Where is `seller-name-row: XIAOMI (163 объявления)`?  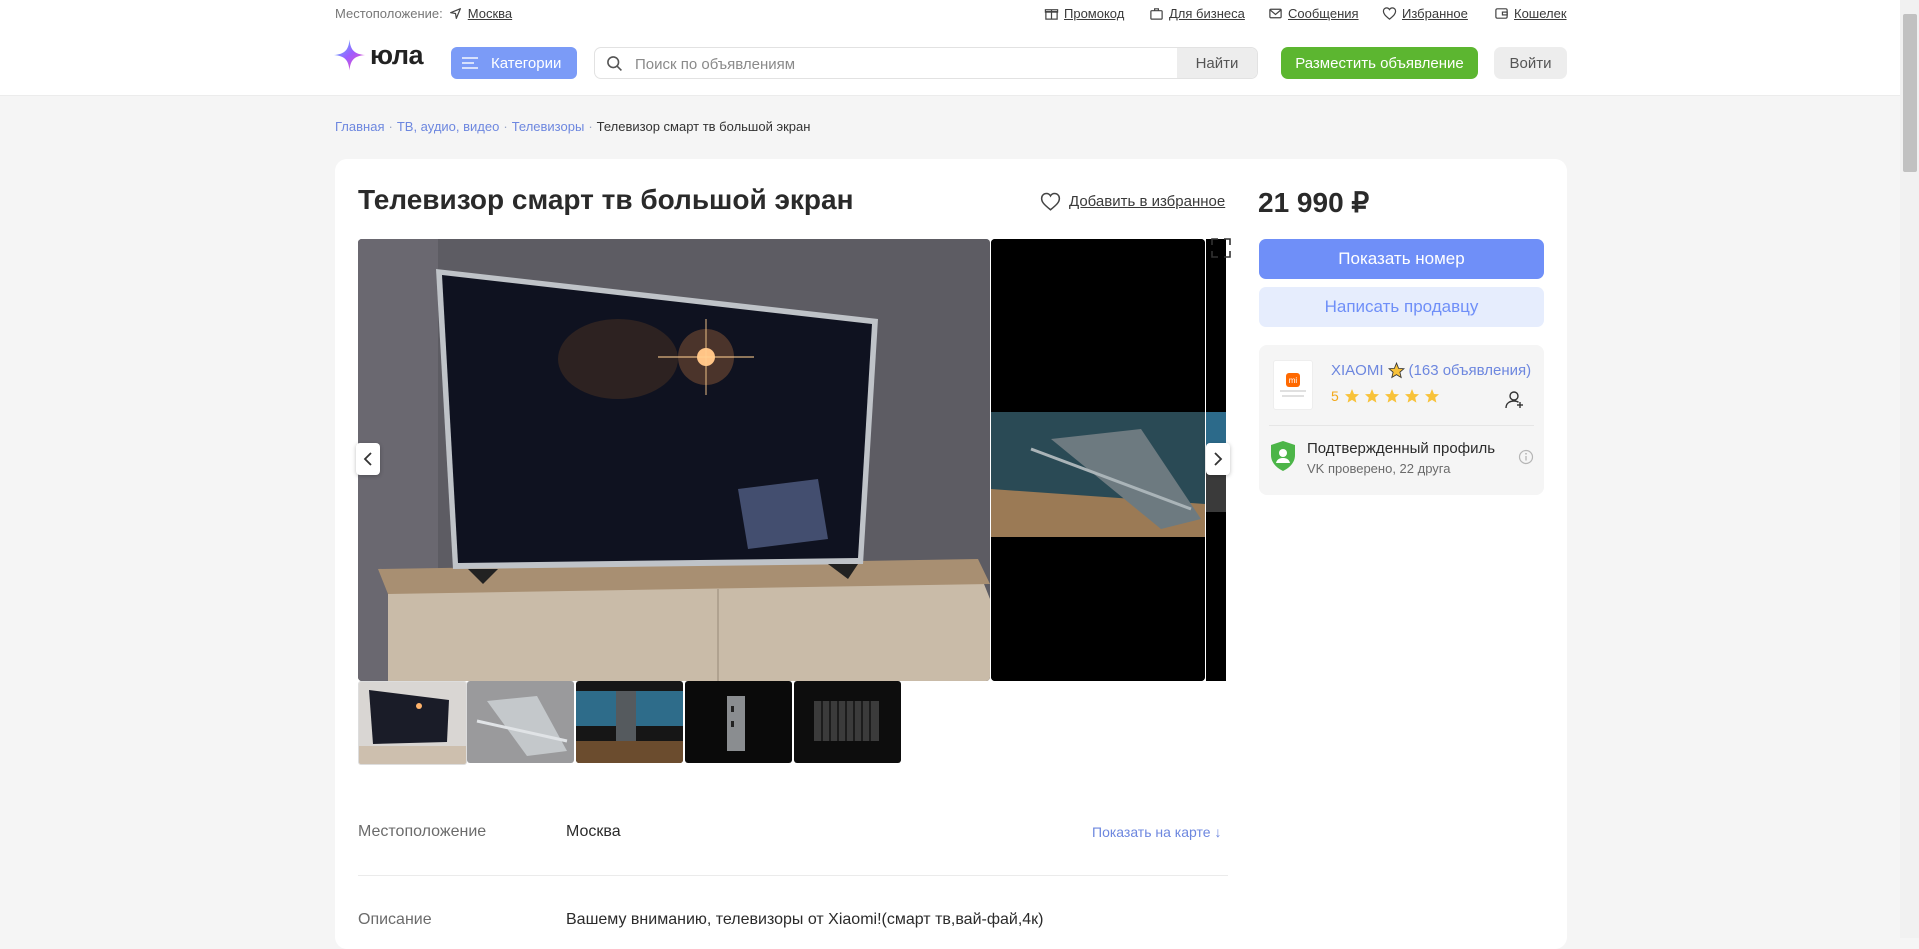
seller-name-row: XIAOMI (163 объявления) is located at coordinates (1431, 370).